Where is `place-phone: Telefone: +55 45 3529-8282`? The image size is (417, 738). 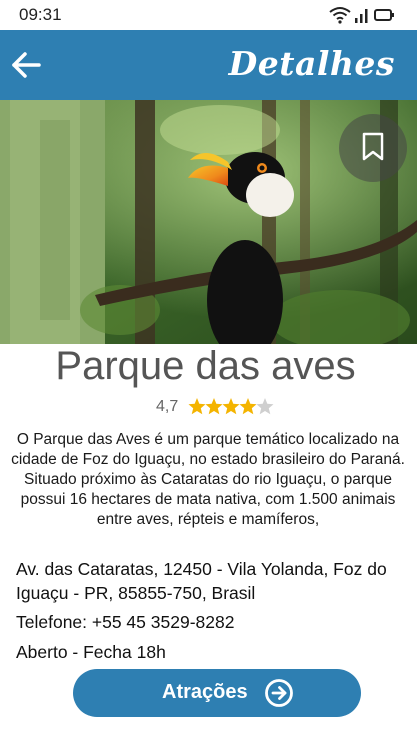
place-phone: Telefone: +55 45 3529-8282 is located at coordinates (125, 622).